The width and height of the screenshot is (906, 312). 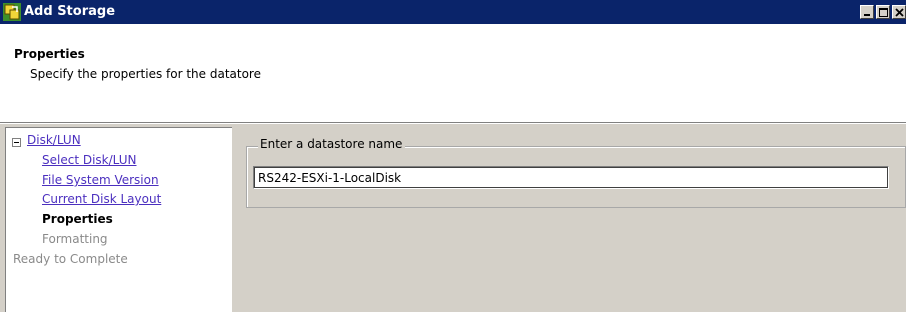 I want to click on collapse-icon, so click(x=16, y=142).